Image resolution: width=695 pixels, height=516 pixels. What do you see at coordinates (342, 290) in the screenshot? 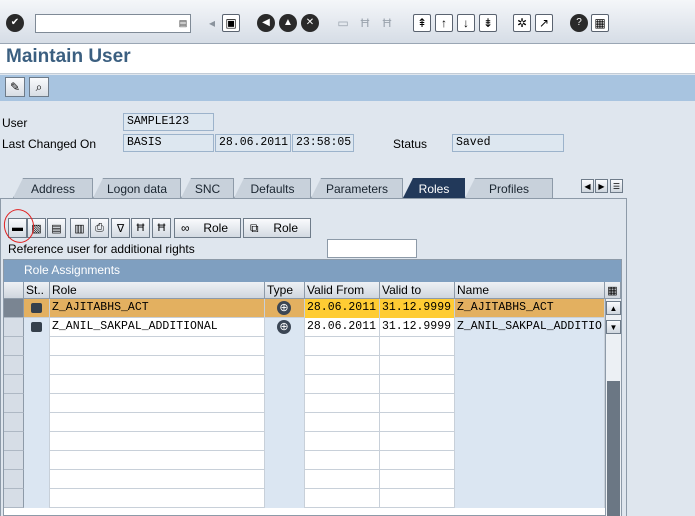
I see `column-header-valid-from: Valid From` at bounding box center [342, 290].